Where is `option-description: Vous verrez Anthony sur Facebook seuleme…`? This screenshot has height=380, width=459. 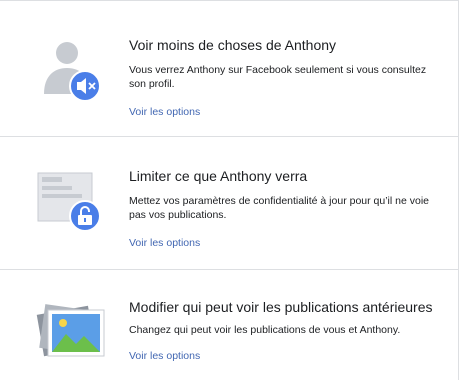 option-description: Vous verrez Anthony sur Facebook seuleme… is located at coordinates (278, 77).